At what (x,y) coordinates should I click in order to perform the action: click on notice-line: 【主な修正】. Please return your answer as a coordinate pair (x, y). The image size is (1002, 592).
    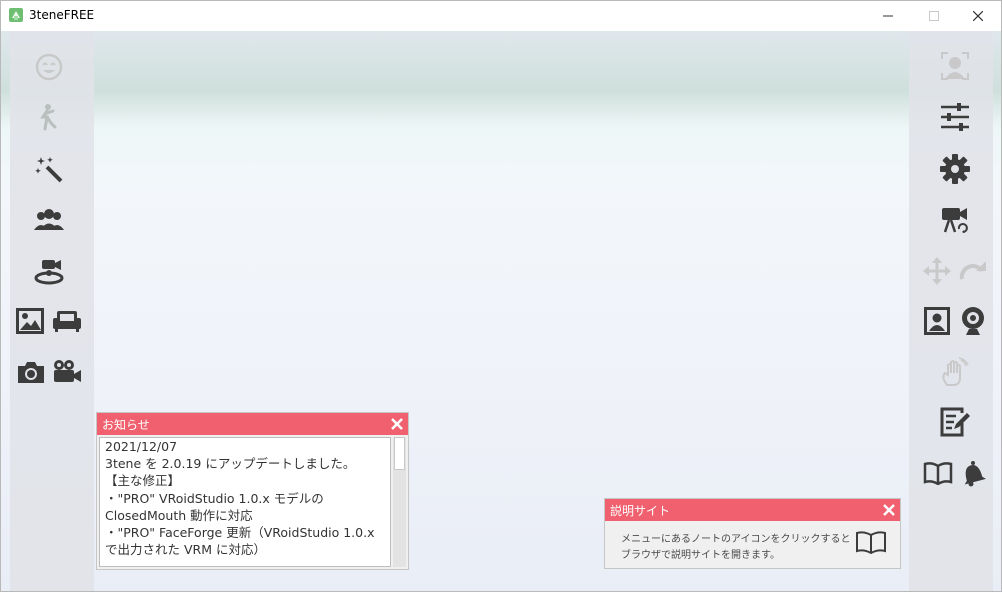
    Looking at the image, I should click on (143, 481).